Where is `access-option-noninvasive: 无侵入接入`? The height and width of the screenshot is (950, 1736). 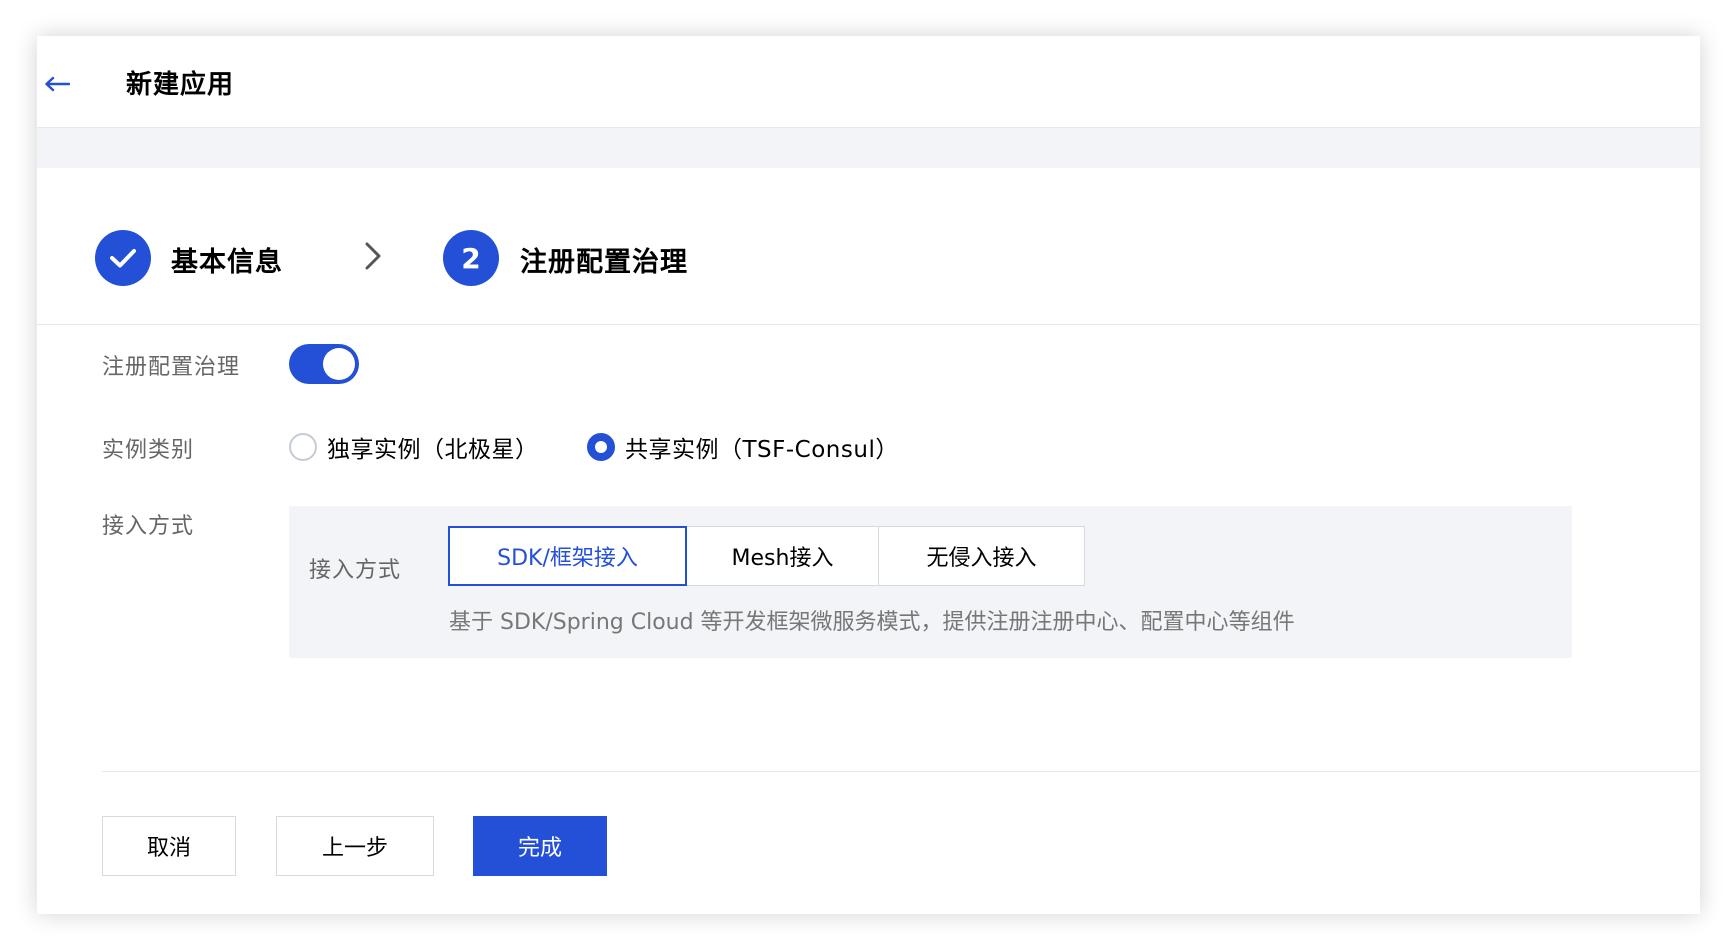
access-option-noninvasive: 无侵入接入 is located at coordinates (981, 556).